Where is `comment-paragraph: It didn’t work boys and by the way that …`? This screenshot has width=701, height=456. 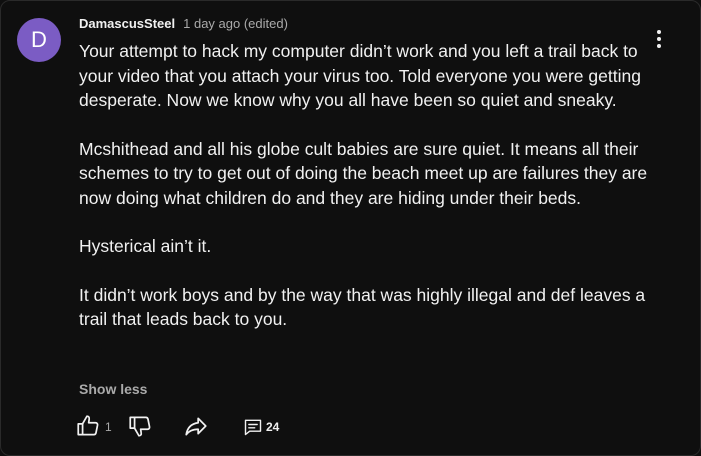
comment-paragraph: It didn’t work boys and by the way that … is located at coordinates (362, 307).